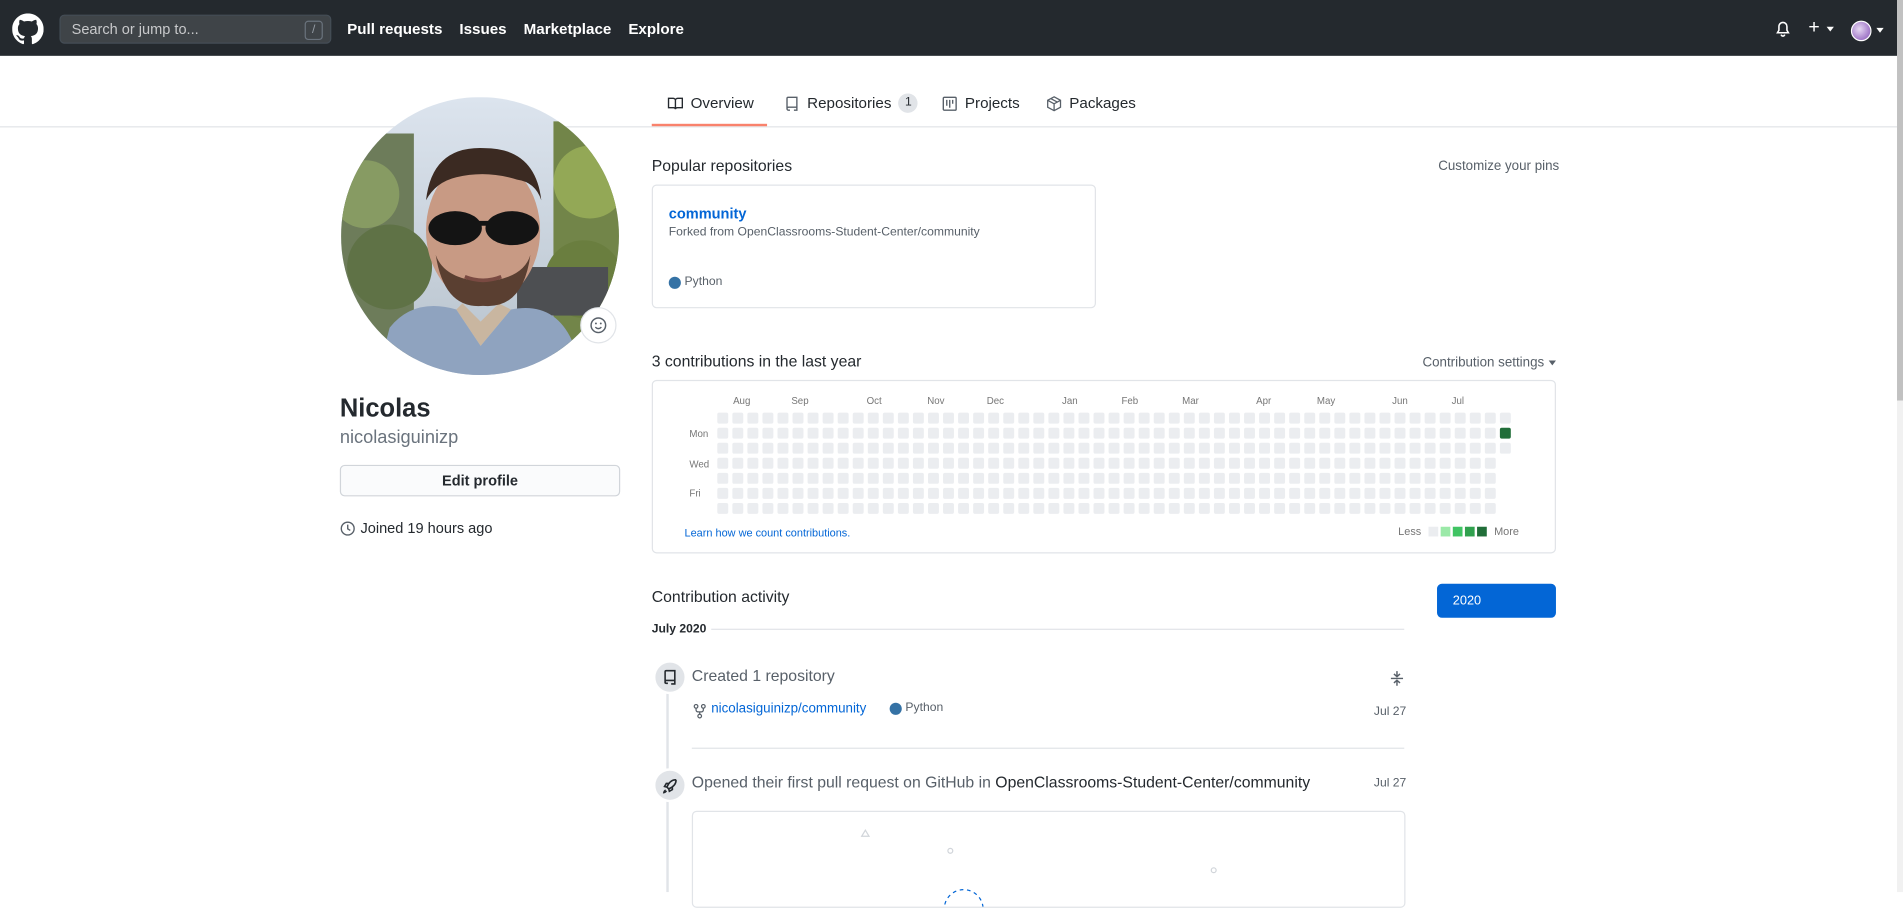 The height and width of the screenshot is (908, 1903). What do you see at coordinates (981, 111) in the screenshot?
I see `tab-projects: Projects` at bounding box center [981, 111].